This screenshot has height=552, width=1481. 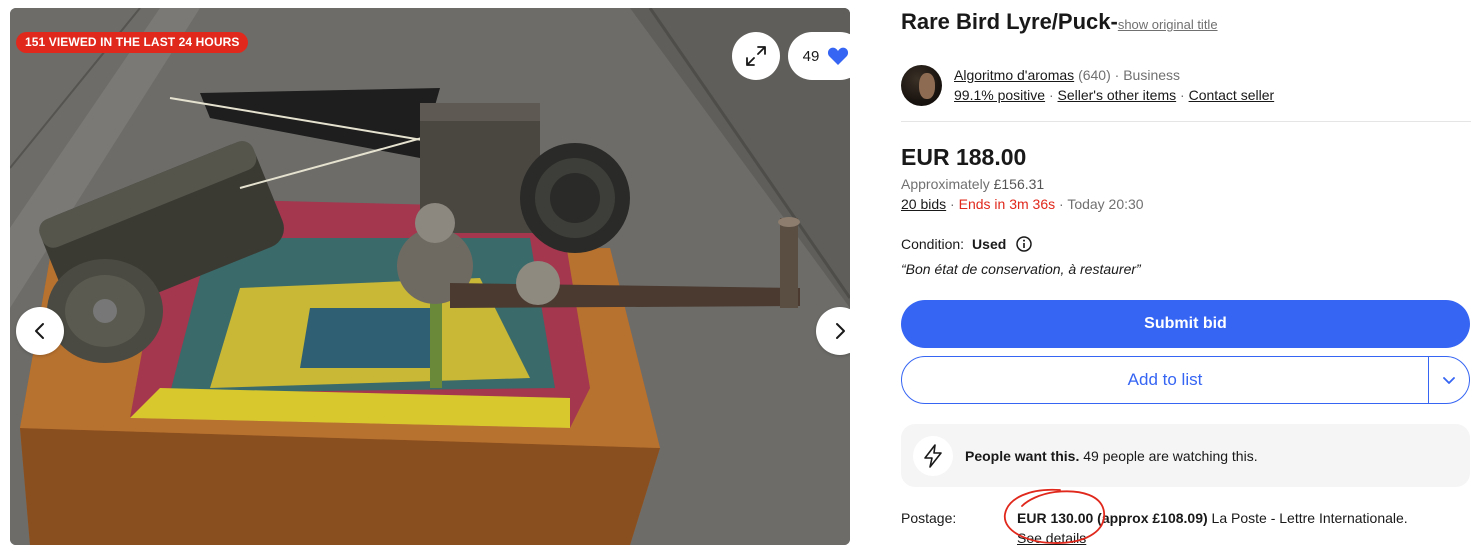 I want to click on expand-icon, so click(x=756, y=56).